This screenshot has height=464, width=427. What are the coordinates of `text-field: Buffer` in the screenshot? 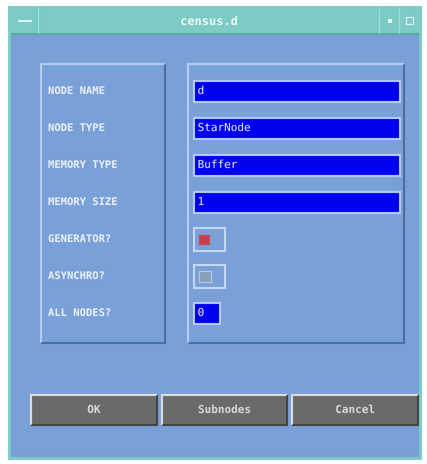 It's located at (296, 165).